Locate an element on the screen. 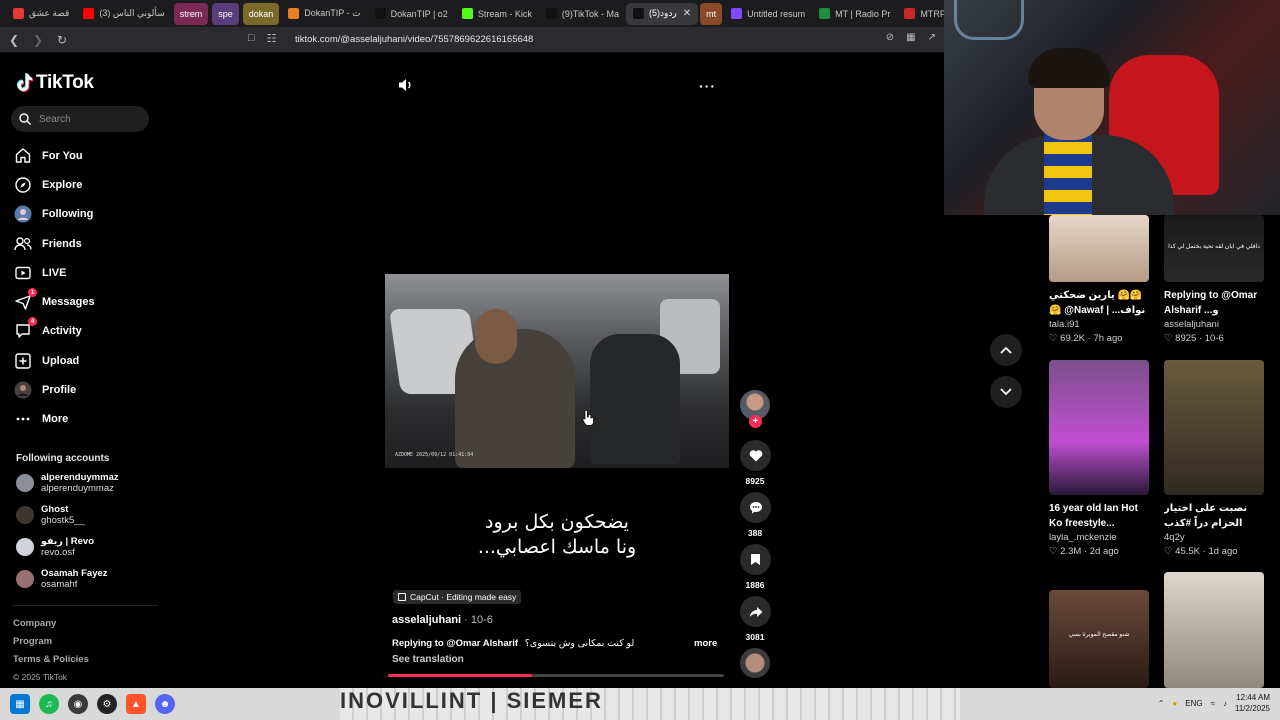  next-video-button is located at coordinates (1006, 392).